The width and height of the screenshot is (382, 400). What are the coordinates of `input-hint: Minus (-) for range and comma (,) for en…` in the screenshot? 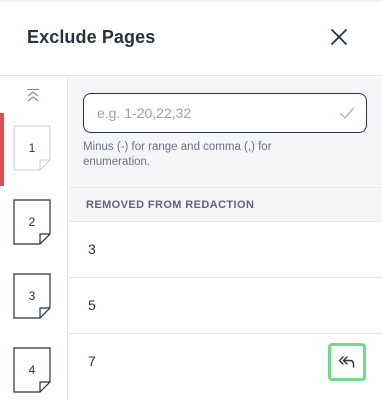 It's located at (177, 154).